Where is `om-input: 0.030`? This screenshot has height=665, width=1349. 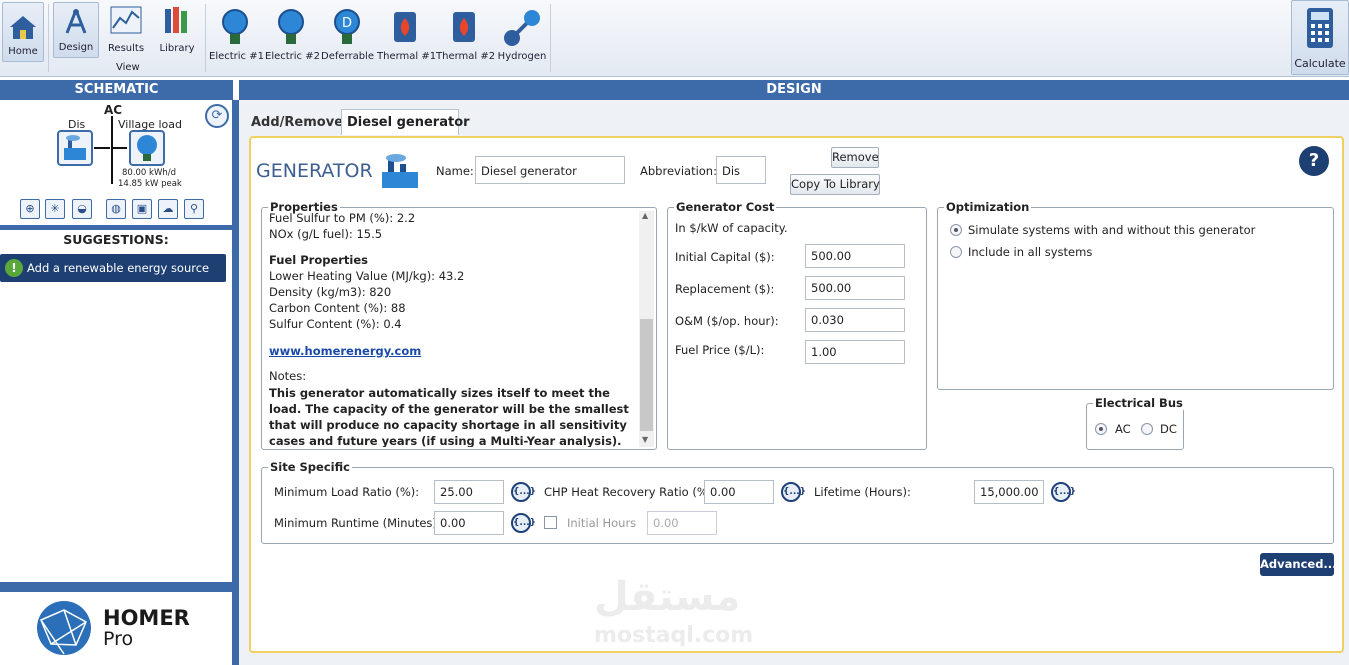 om-input: 0.030 is located at coordinates (855, 320).